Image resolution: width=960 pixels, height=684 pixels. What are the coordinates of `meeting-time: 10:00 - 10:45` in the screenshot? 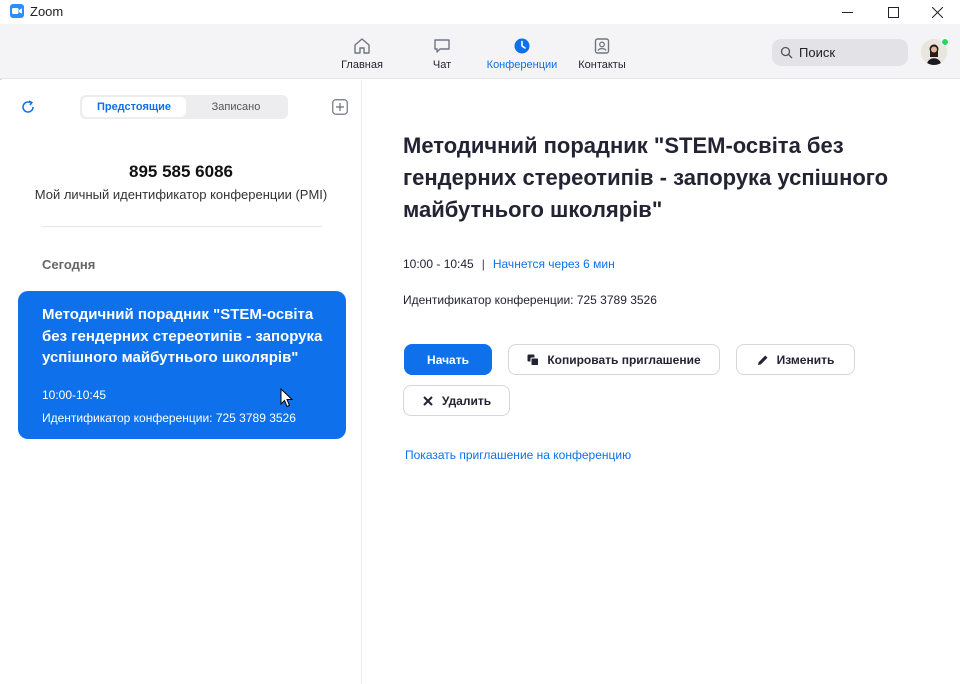 It's located at (438, 264).